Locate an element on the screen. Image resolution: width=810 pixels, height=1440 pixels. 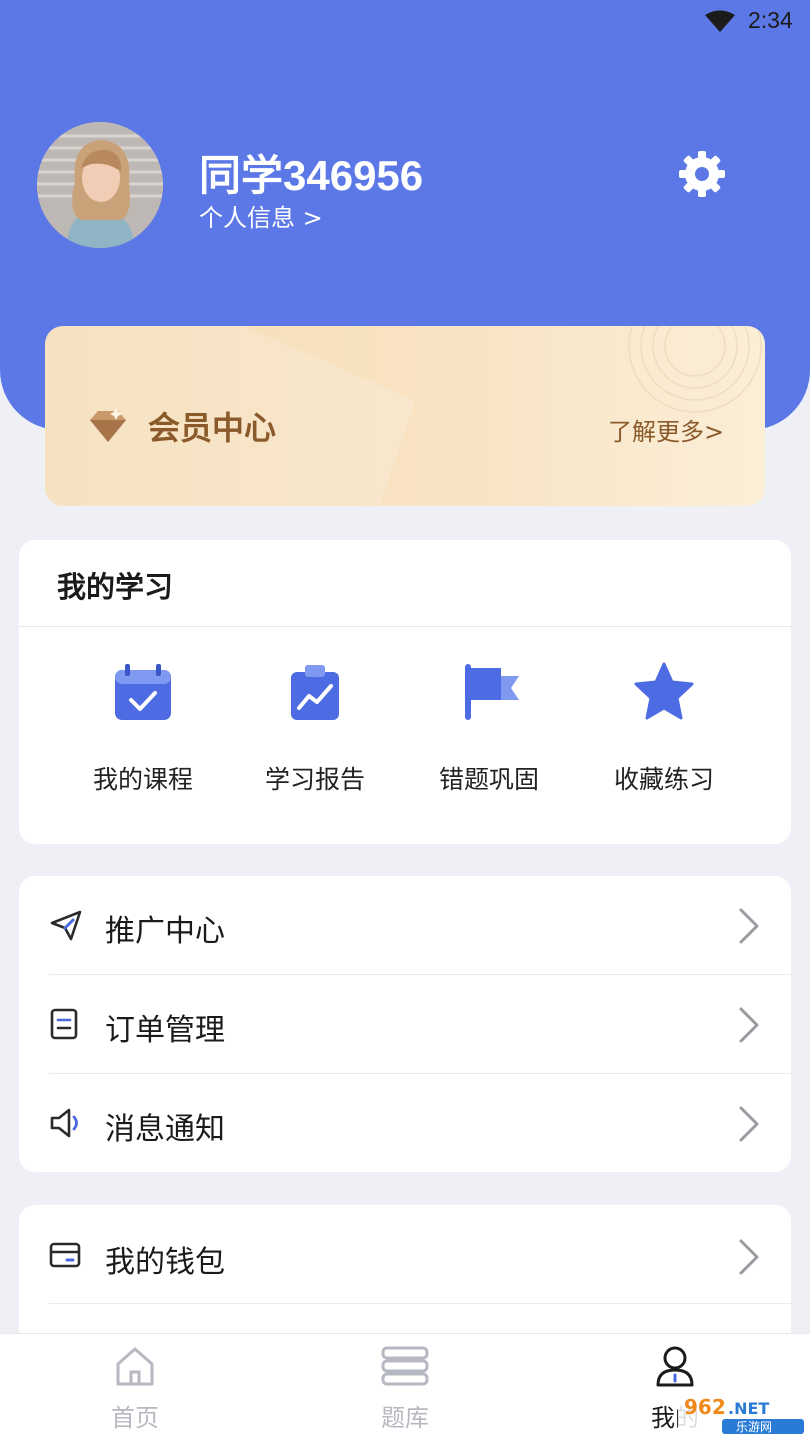
status-bar: 2:34 is located at coordinates (405, 22).